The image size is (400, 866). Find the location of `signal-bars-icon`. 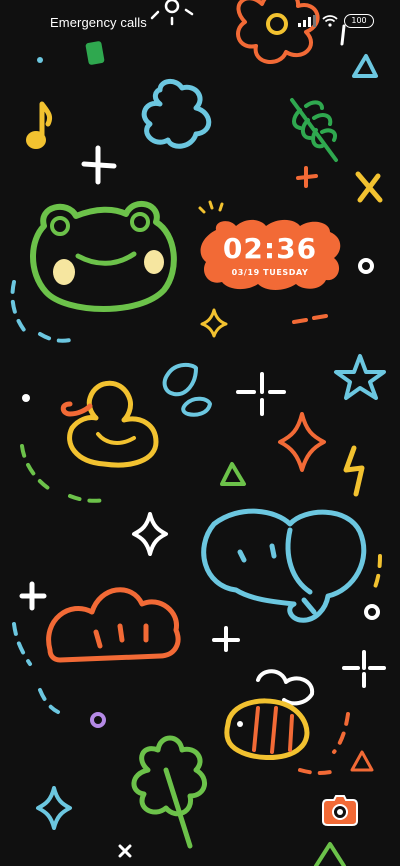

signal-bars-icon is located at coordinates (307, 21).